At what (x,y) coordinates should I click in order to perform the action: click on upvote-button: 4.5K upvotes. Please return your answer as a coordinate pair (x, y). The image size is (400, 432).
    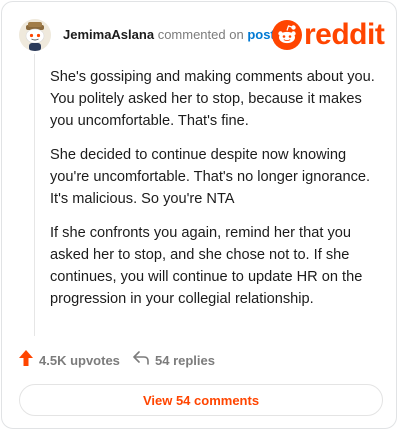
    Looking at the image, I should click on (69, 360).